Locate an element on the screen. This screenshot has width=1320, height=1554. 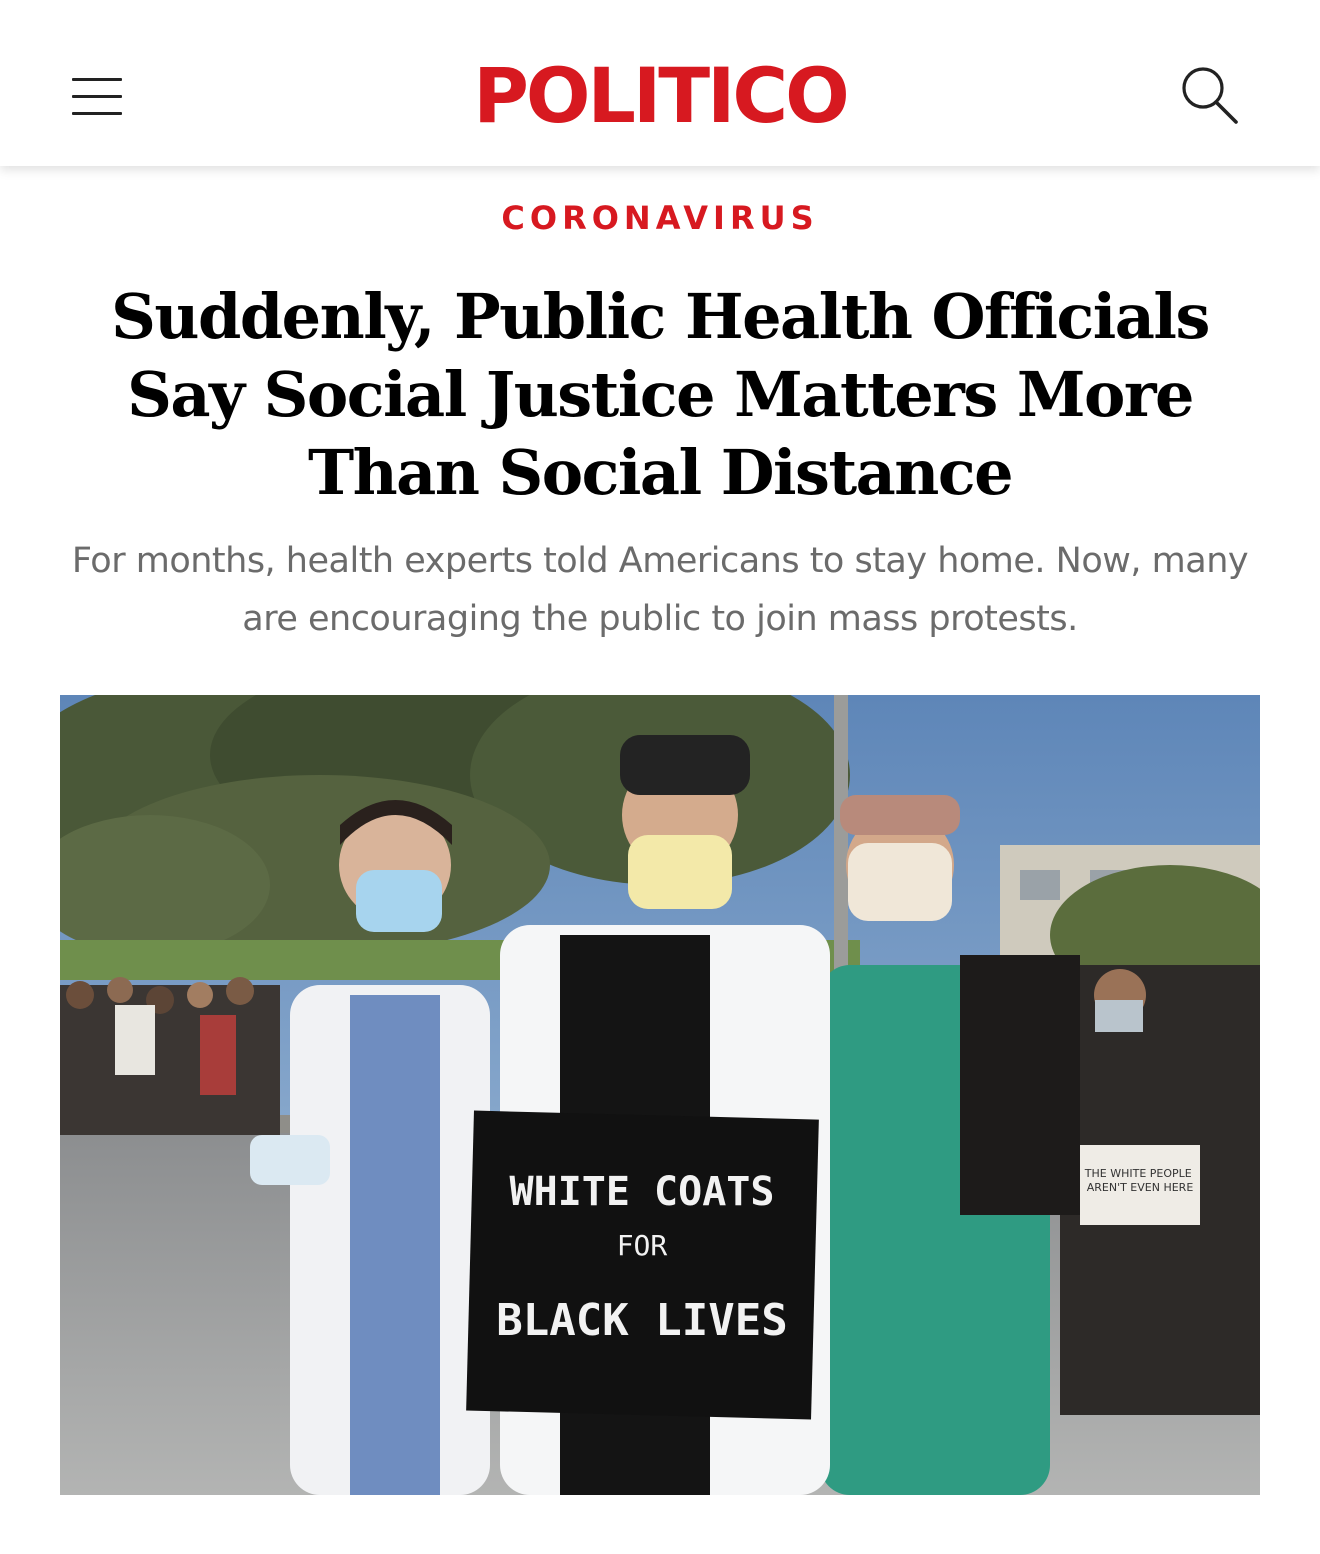
sign-line-3: BLACK LIVES is located at coordinates (641, 1320).